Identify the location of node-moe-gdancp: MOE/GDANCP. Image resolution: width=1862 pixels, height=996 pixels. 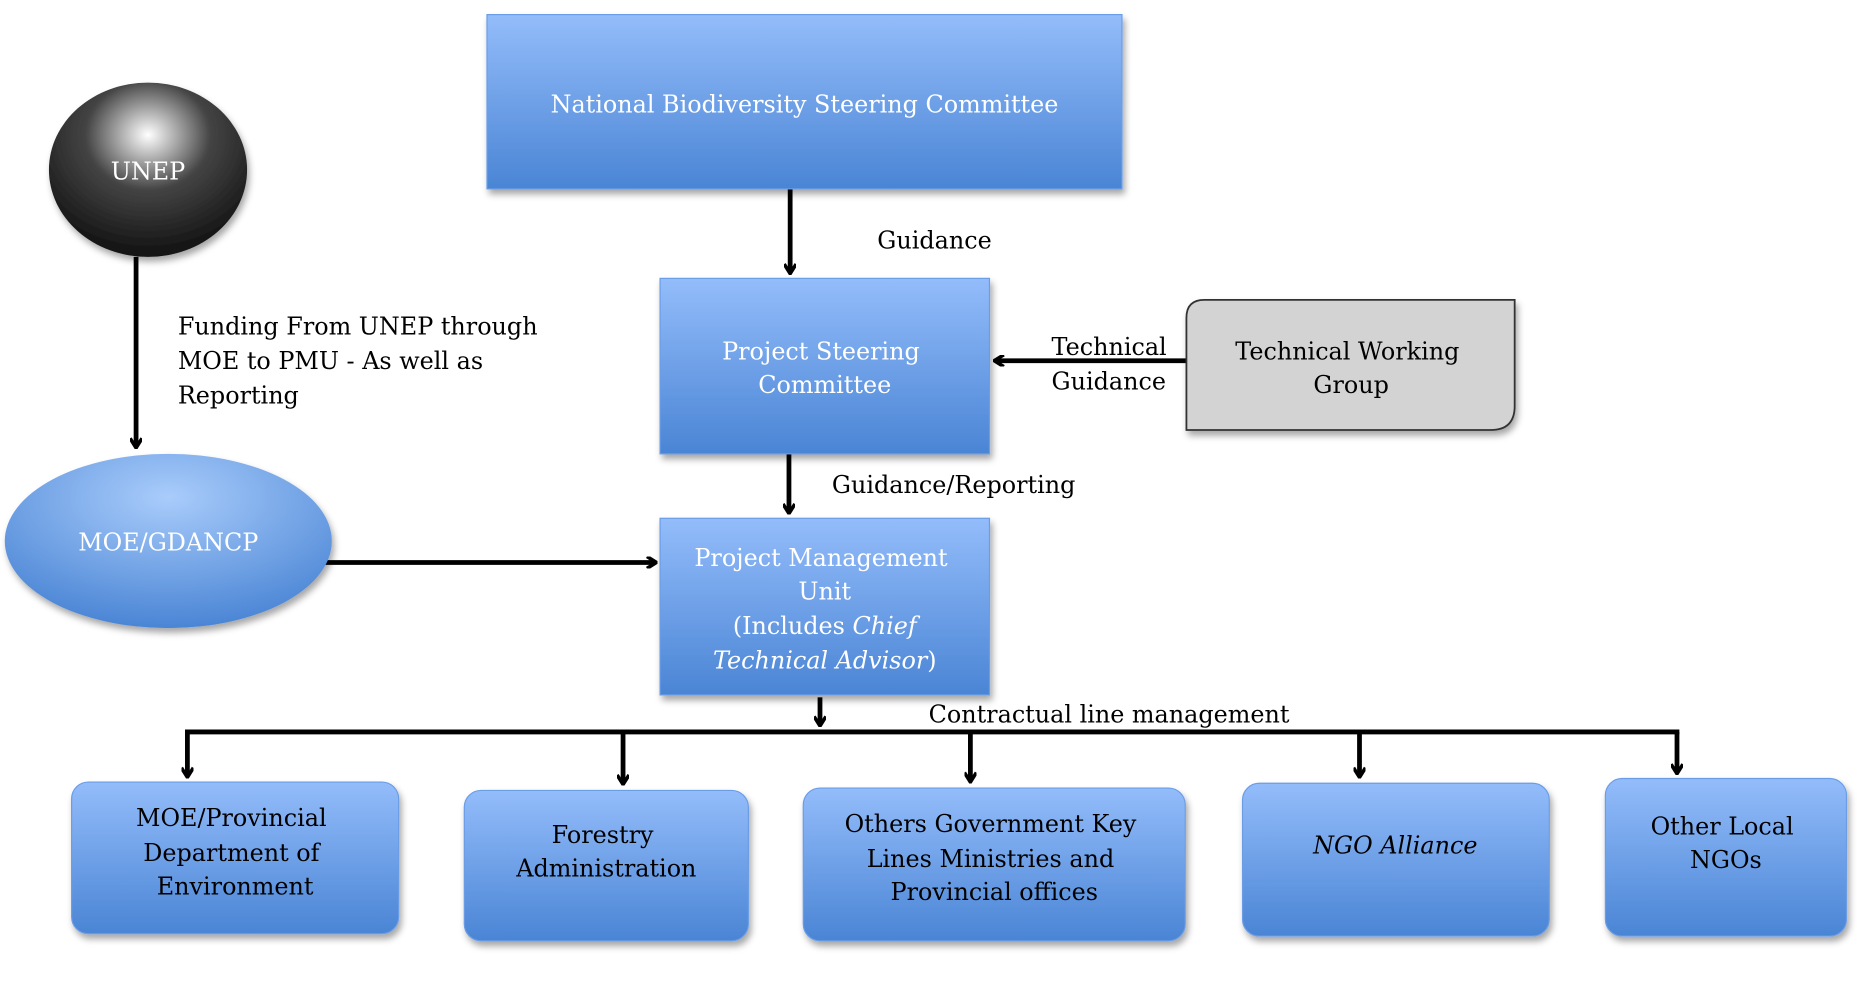
(168, 541).